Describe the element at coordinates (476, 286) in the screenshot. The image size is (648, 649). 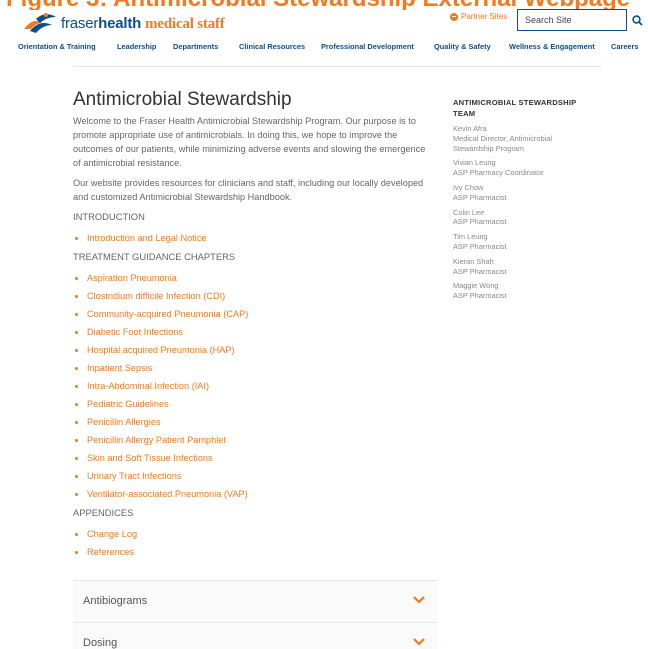
I see `member-name: Maggie Wong` at that location.